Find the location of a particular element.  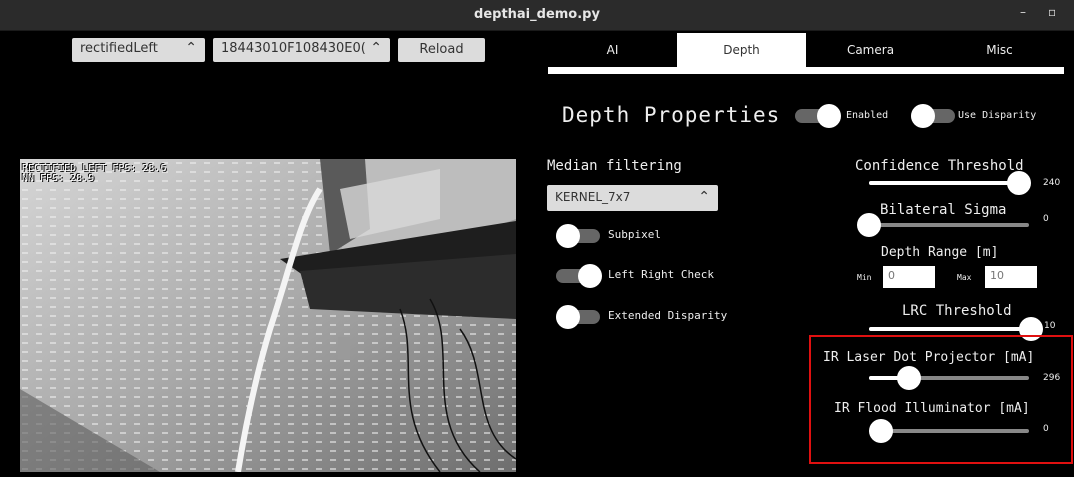

range-max-label: Max is located at coordinates (964, 277).